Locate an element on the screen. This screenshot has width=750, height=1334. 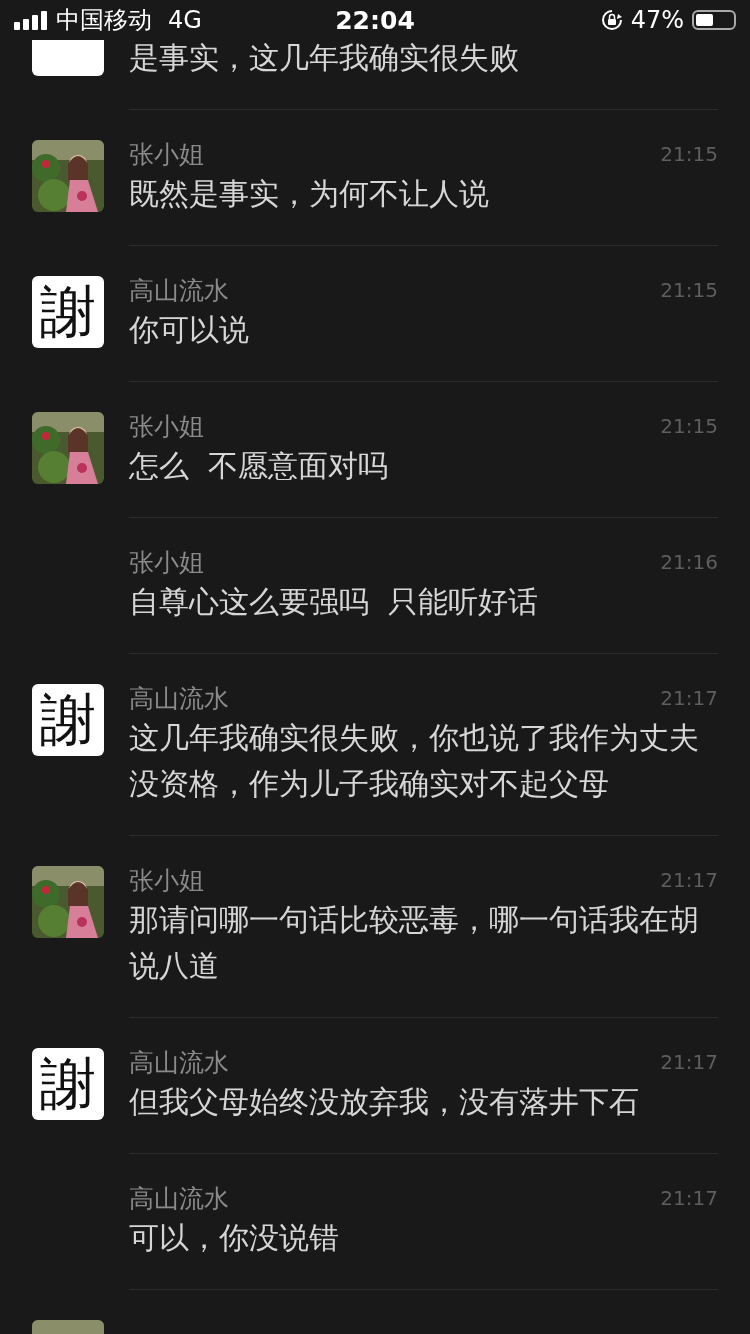
message-text: 既然是事实，为何不让人说 is located at coordinates (309, 194).